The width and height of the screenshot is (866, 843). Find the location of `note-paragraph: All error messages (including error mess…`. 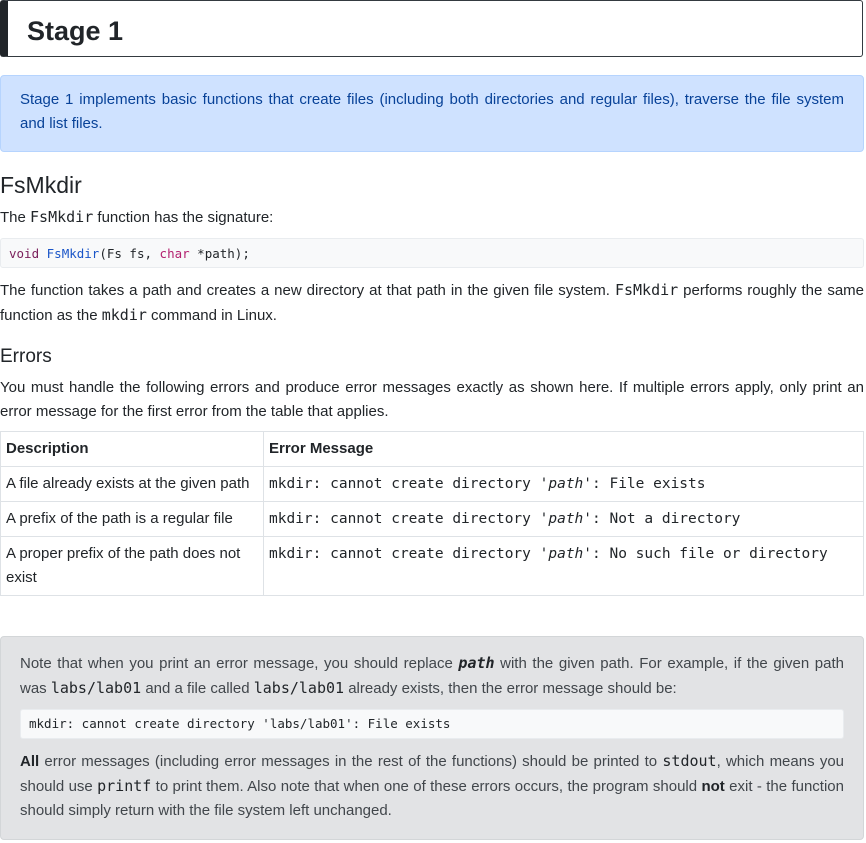

note-paragraph: All error messages (including error mess… is located at coordinates (432, 786).